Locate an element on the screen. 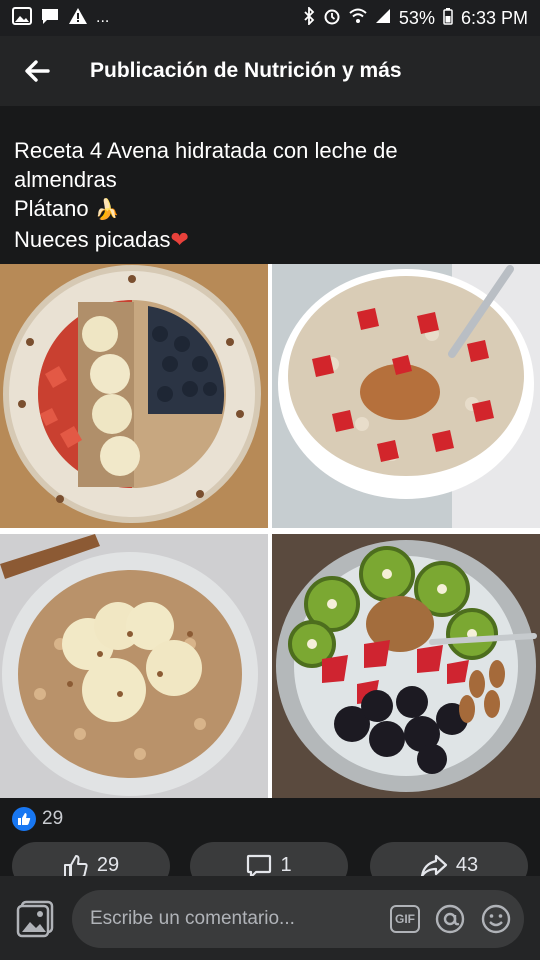 This screenshot has width=540, height=960. clock: 6:33 PM is located at coordinates (494, 17).